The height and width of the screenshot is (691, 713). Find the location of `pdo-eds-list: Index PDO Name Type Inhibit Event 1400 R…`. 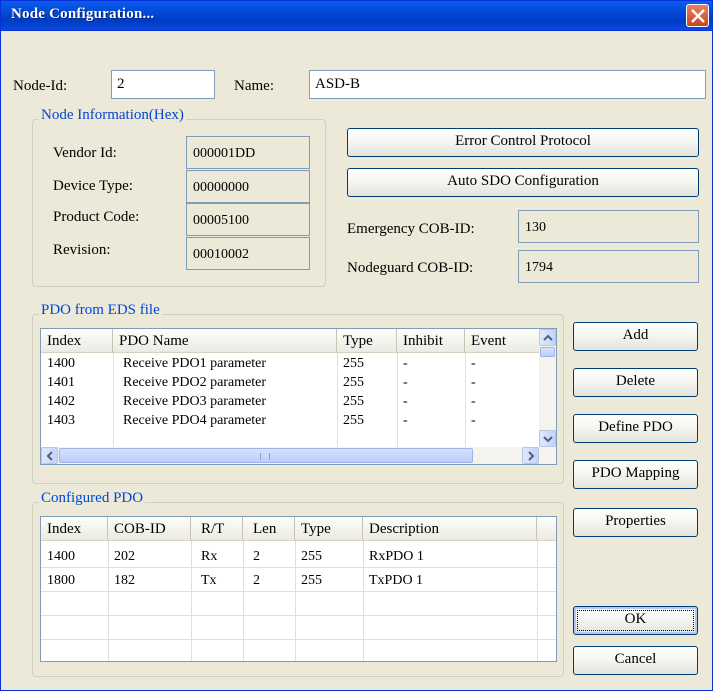

pdo-eds-list: Index PDO Name Type Inhibit Event 1400 R… is located at coordinates (298, 396).